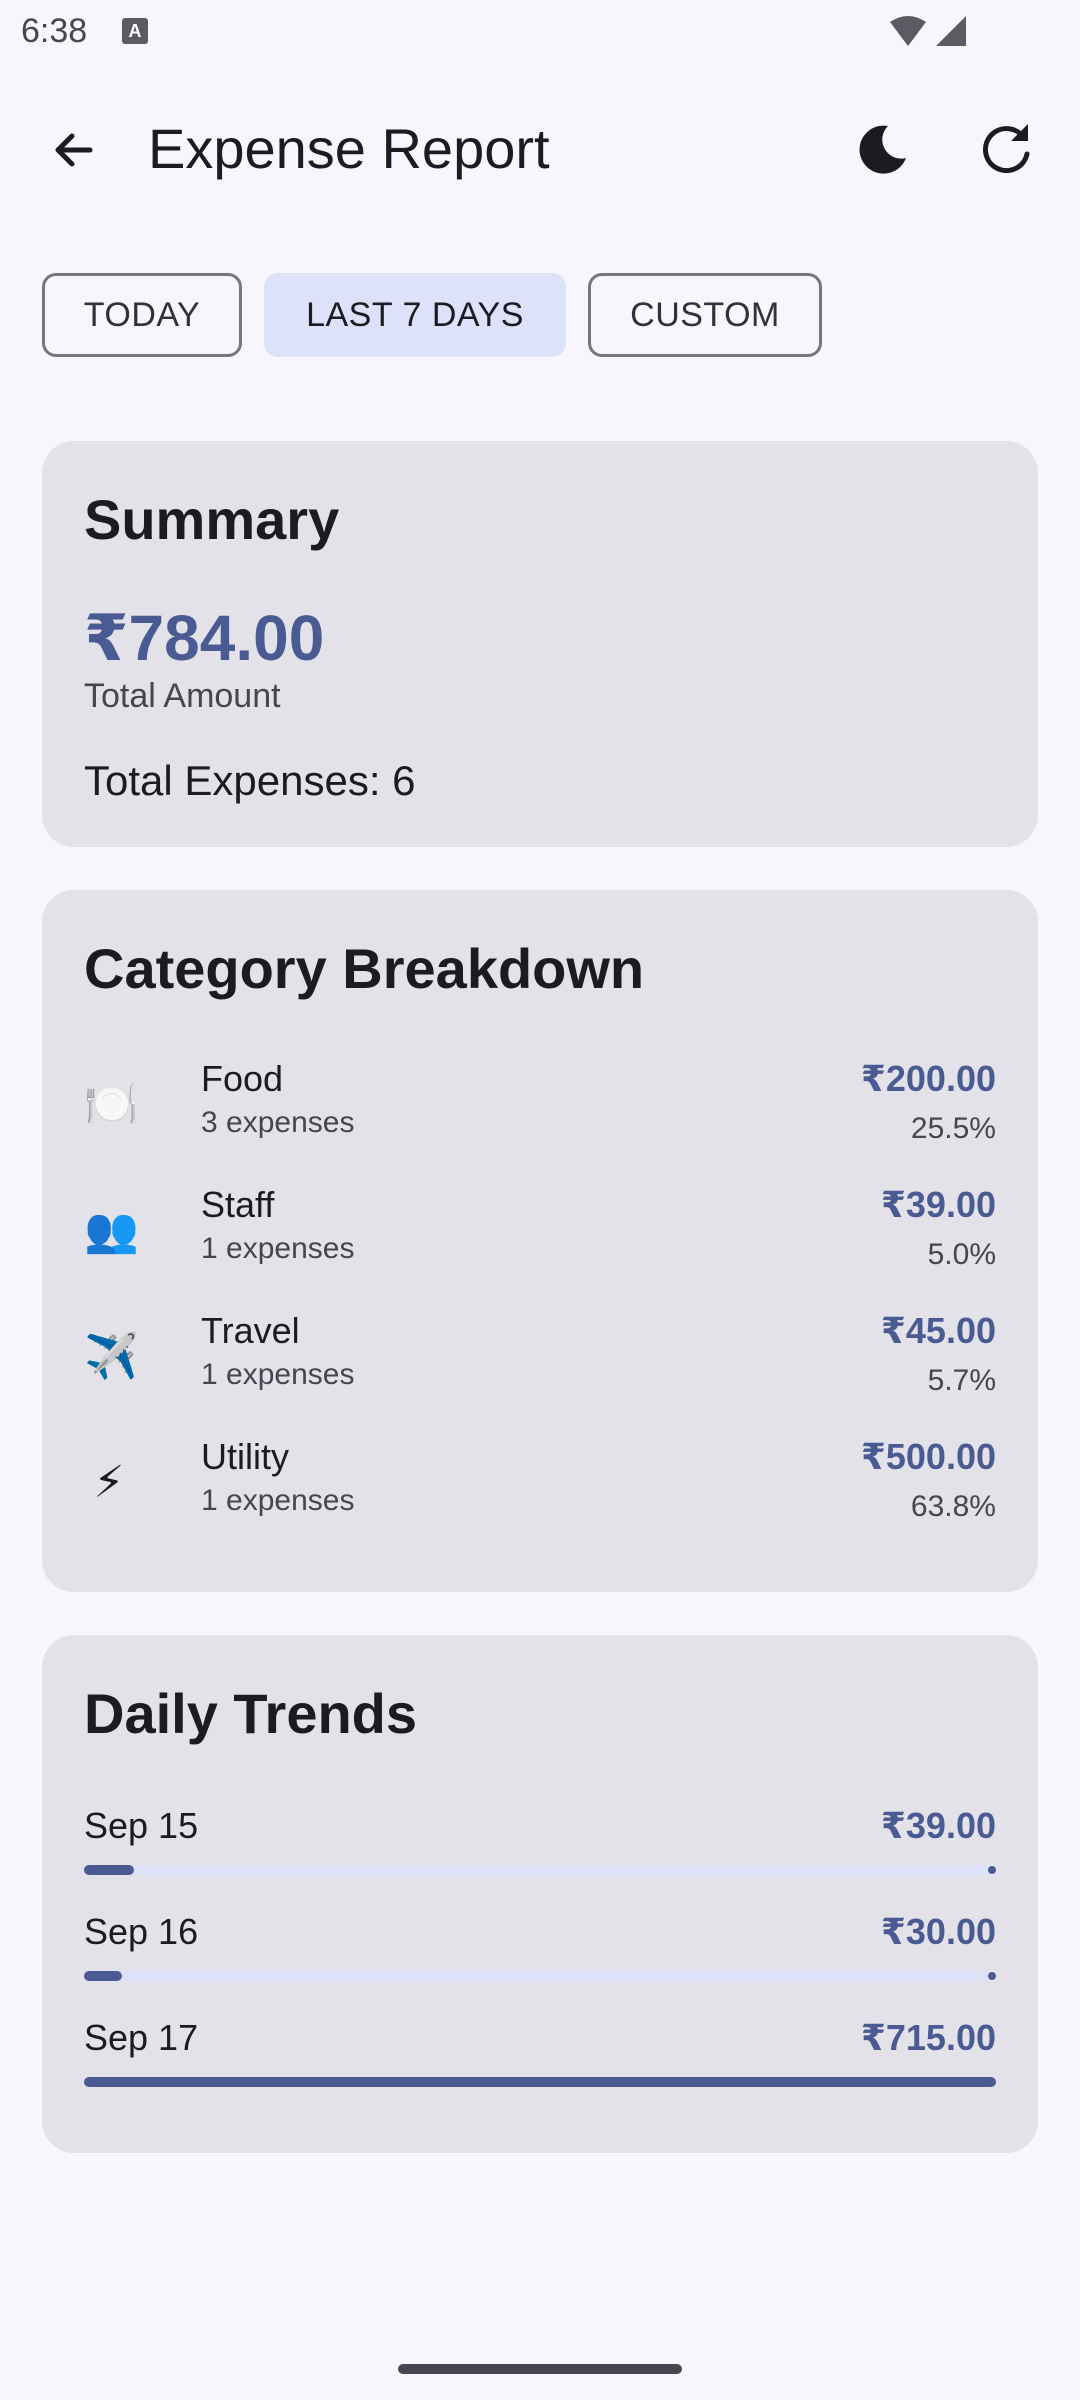 This screenshot has height=2400, width=1080. I want to click on moon-icon, so click(882, 149).